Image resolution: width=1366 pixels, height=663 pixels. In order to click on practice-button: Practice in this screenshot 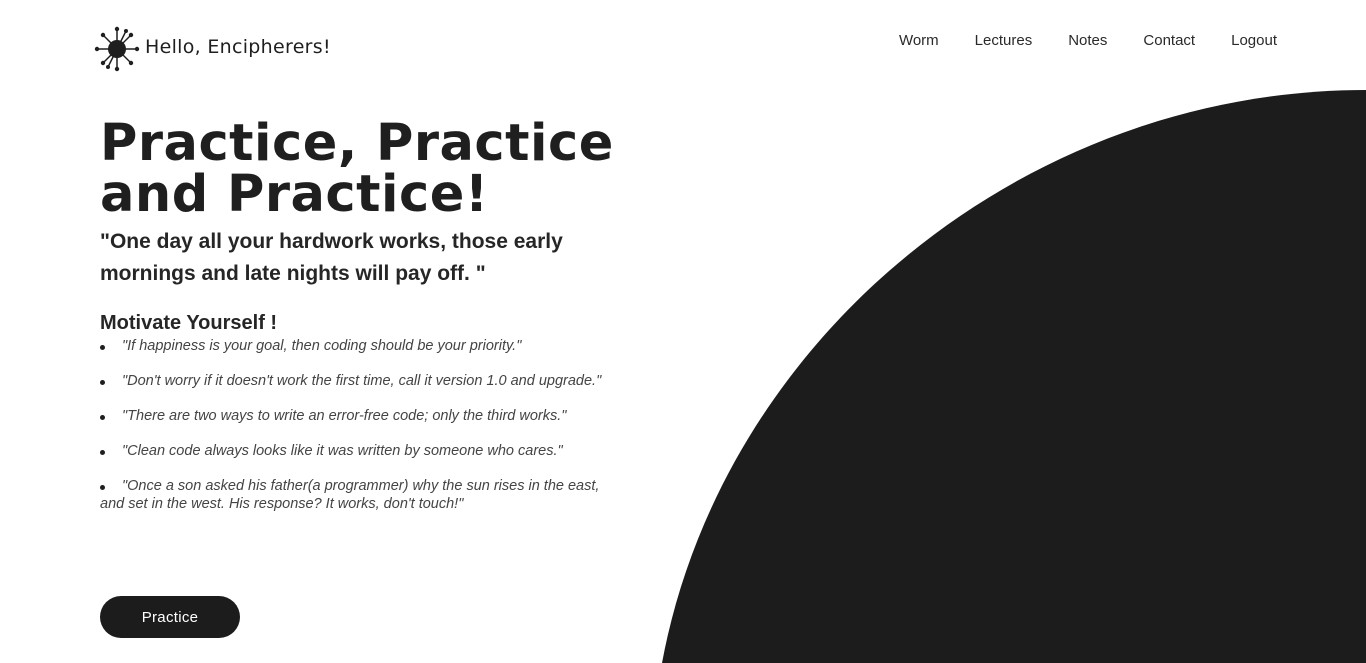, I will do `click(170, 617)`.